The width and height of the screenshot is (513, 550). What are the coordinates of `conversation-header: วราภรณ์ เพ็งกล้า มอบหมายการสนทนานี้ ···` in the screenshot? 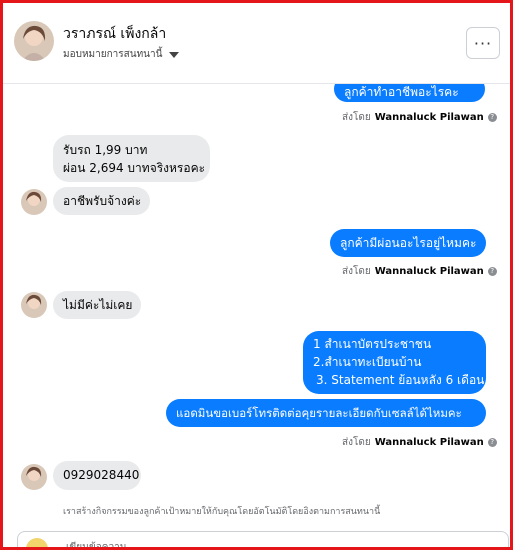 It's located at (256, 43).